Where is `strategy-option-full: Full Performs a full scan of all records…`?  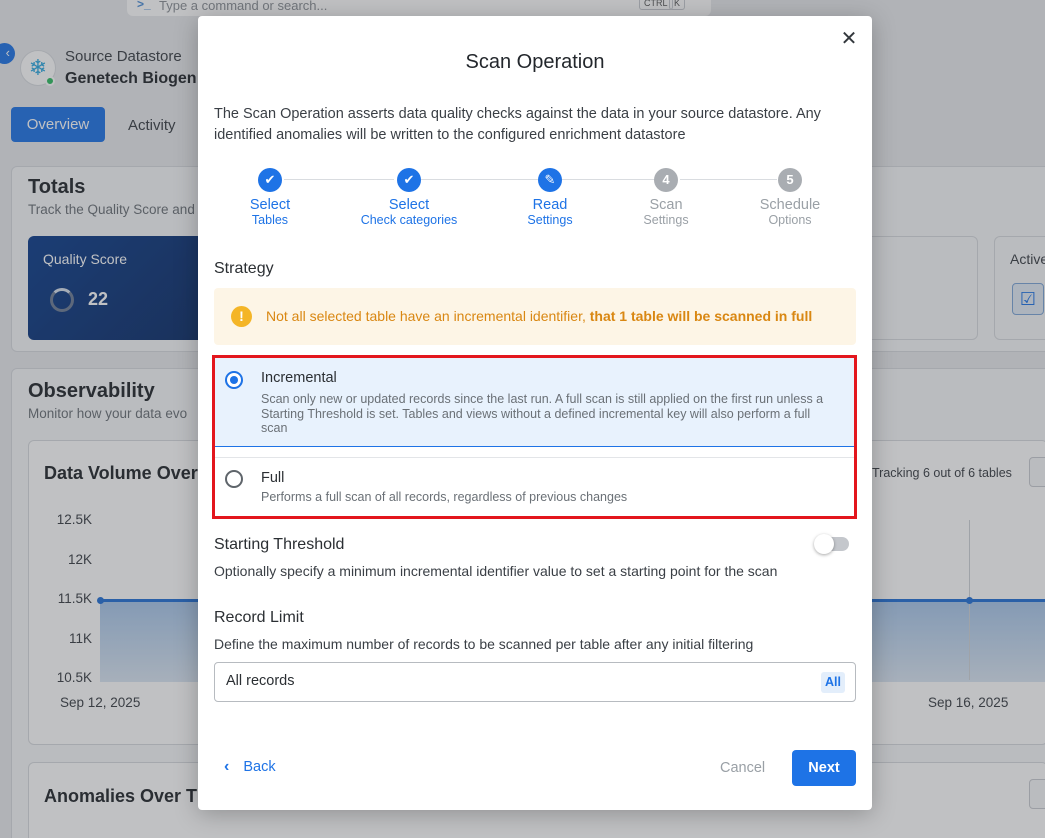 strategy-option-full: Full Performs a full scan of all records… is located at coordinates (534, 486).